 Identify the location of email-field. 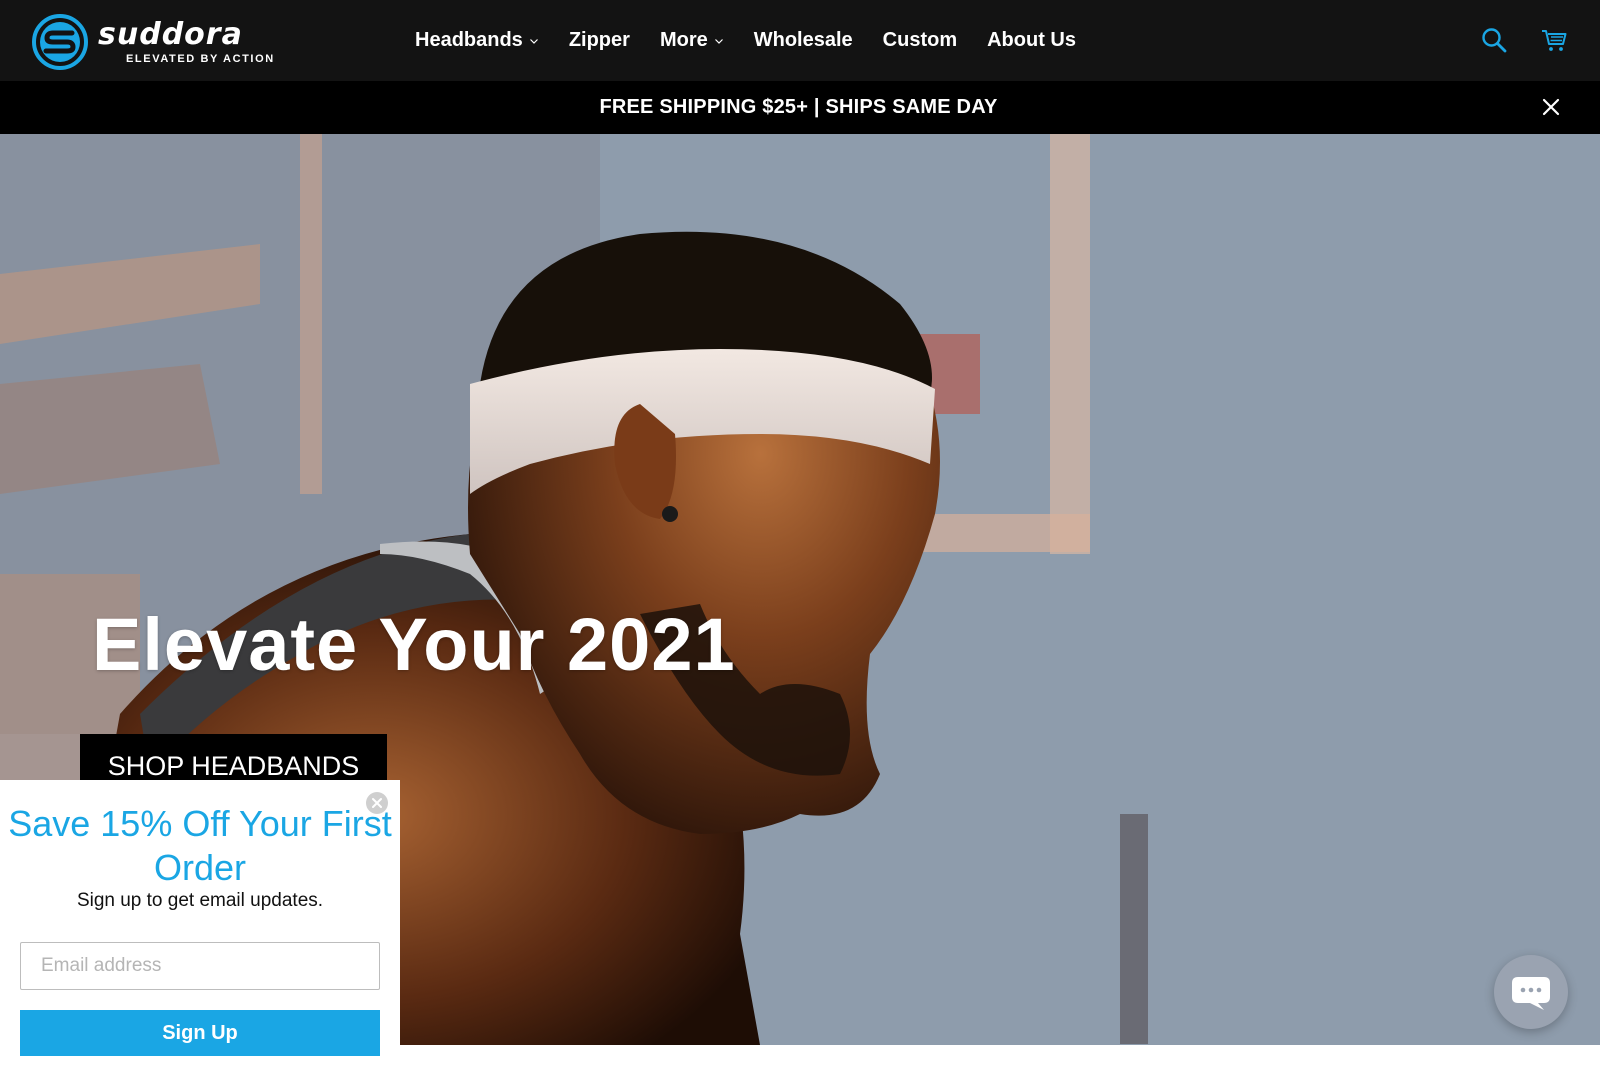
(200, 966).